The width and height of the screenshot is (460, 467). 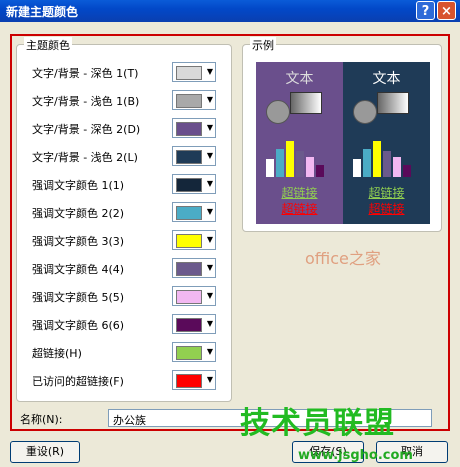 I want to click on color-row-label: 强调文字颜色 4(4), so click(x=78, y=269).